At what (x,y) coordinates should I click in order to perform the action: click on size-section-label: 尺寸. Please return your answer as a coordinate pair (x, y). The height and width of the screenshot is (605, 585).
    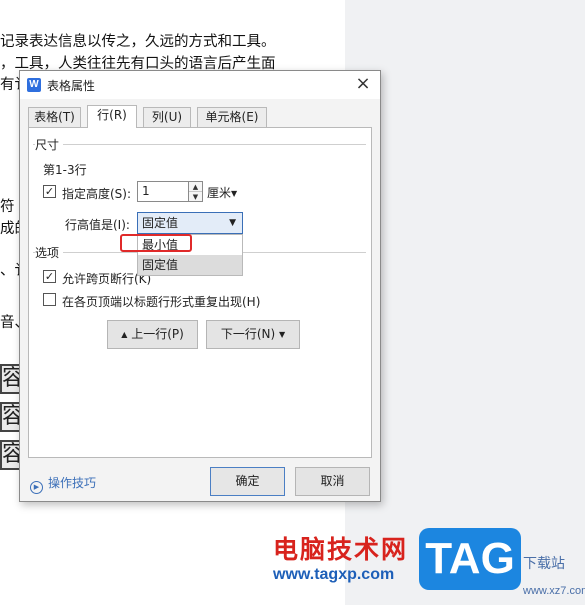
    Looking at the image, I should click on (49, 144).